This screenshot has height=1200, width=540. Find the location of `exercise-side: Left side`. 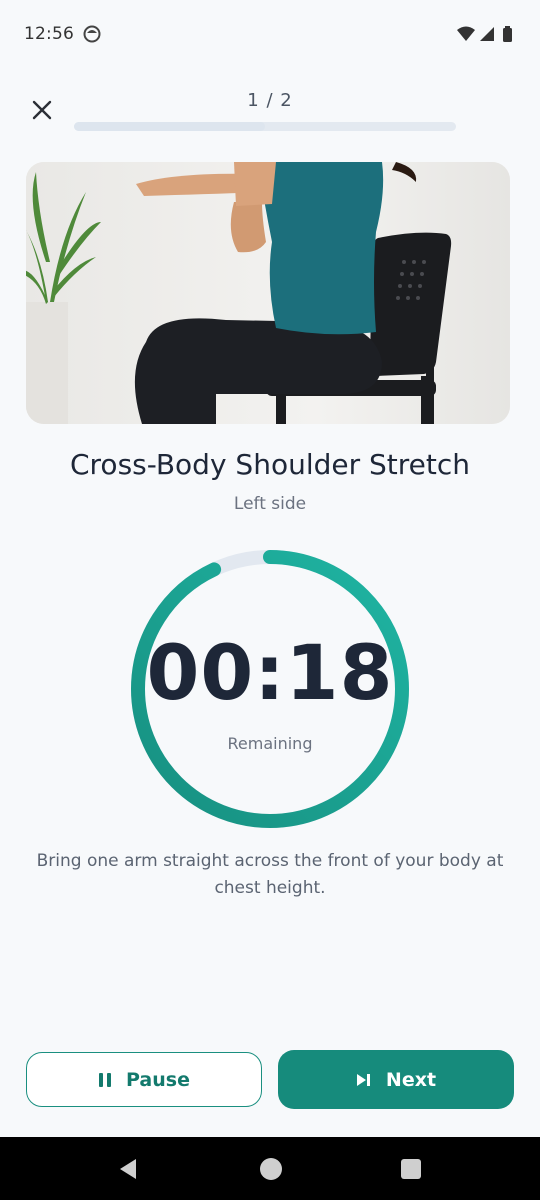

exercise-side: Left side is located at coordinates (270, 504).